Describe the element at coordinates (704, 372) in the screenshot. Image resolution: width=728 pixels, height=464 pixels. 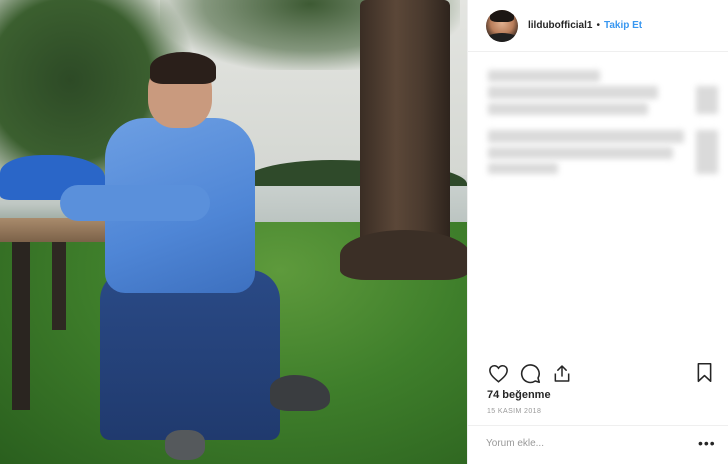
I see `bookmark-icon` at that location.